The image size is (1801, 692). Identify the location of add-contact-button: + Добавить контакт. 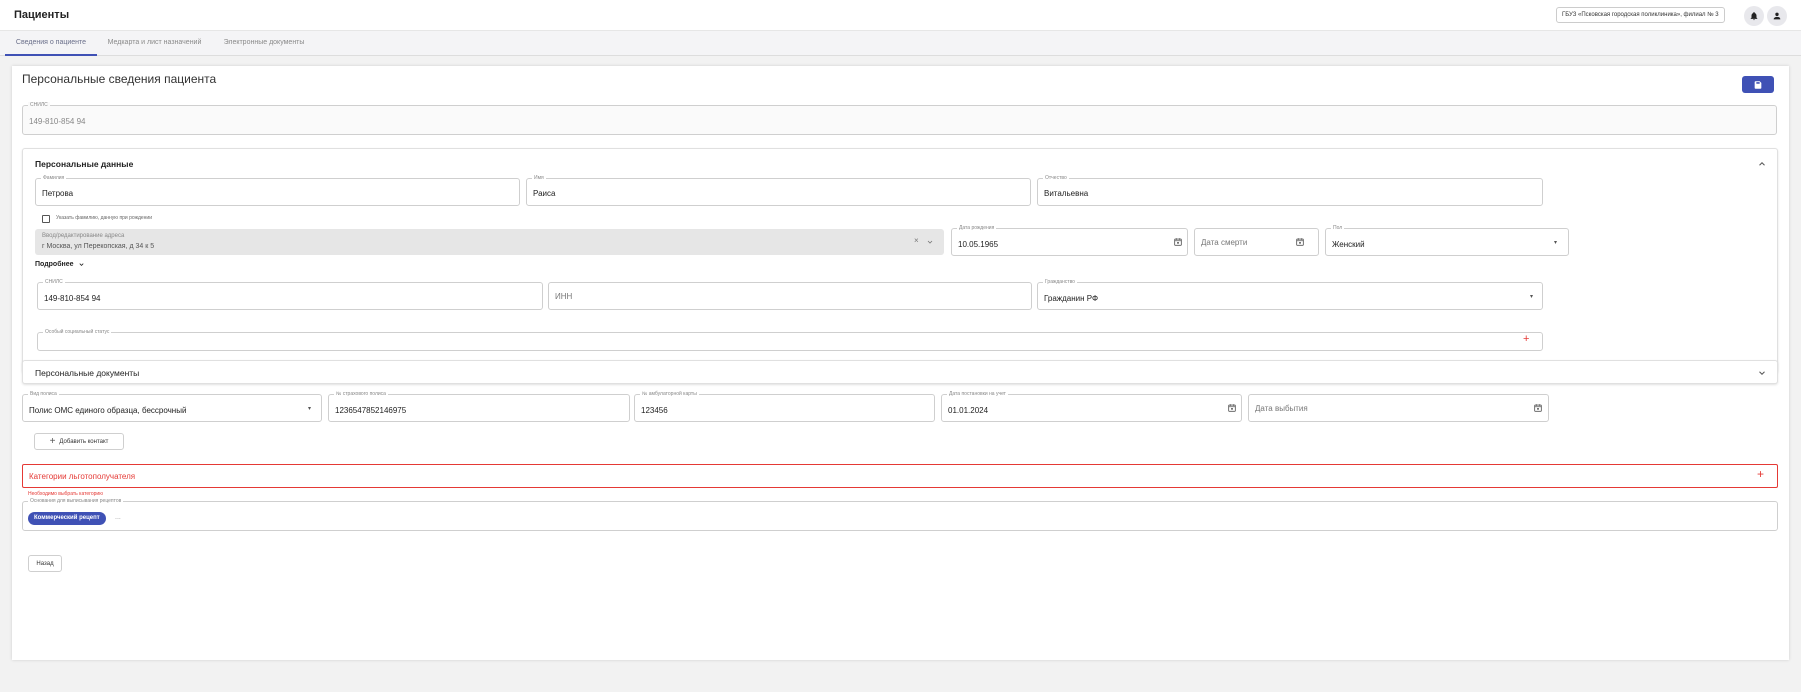
(79, 441).